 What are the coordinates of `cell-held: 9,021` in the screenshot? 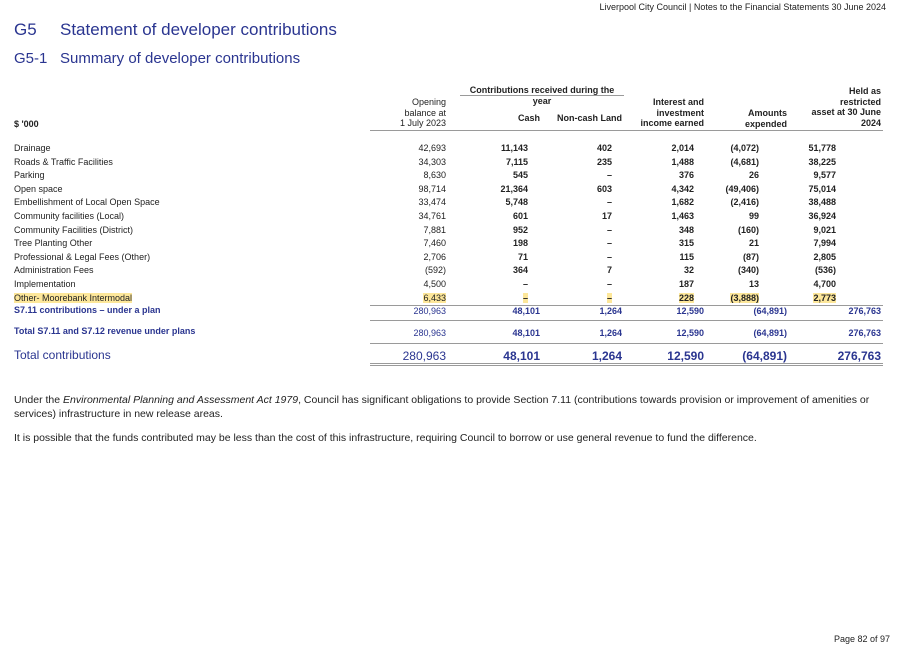 It's located at (824, 229).